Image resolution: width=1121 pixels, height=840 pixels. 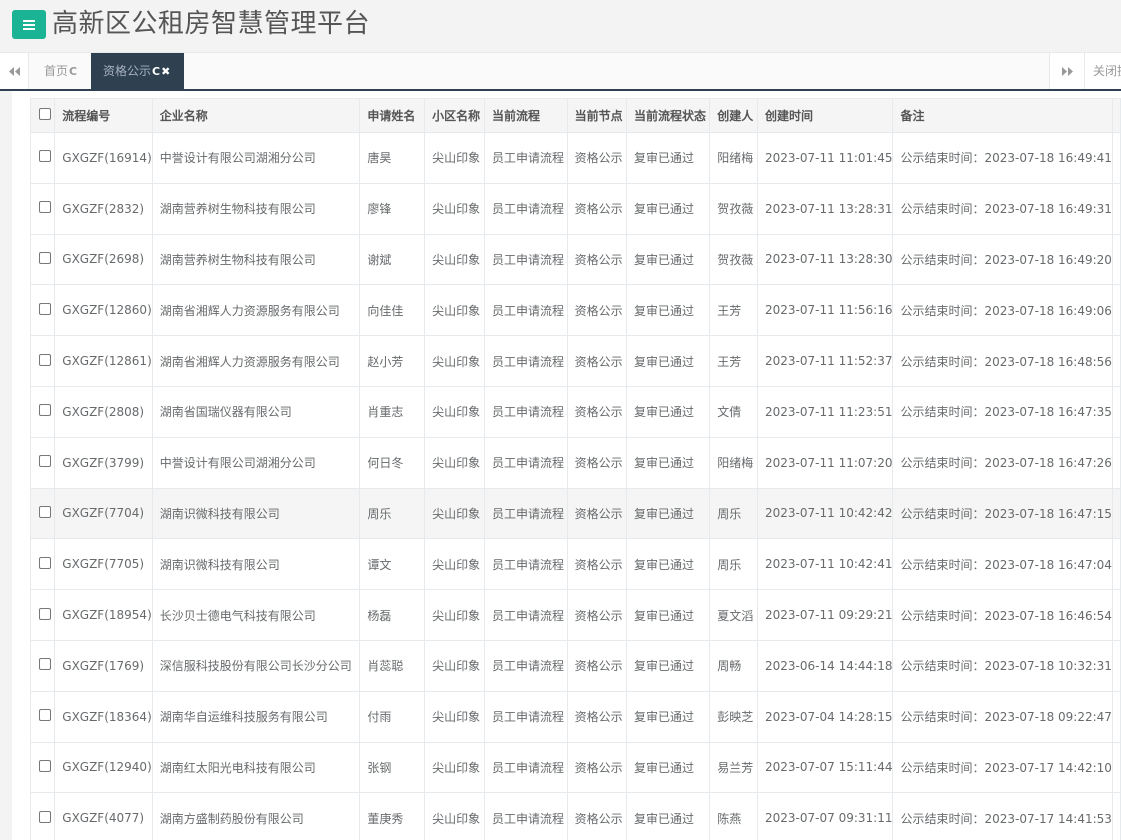 What do you see at coordinates (392, 716) in the screenshot?
I see `table-cell: 付雨` at bounding box center [392, 716].